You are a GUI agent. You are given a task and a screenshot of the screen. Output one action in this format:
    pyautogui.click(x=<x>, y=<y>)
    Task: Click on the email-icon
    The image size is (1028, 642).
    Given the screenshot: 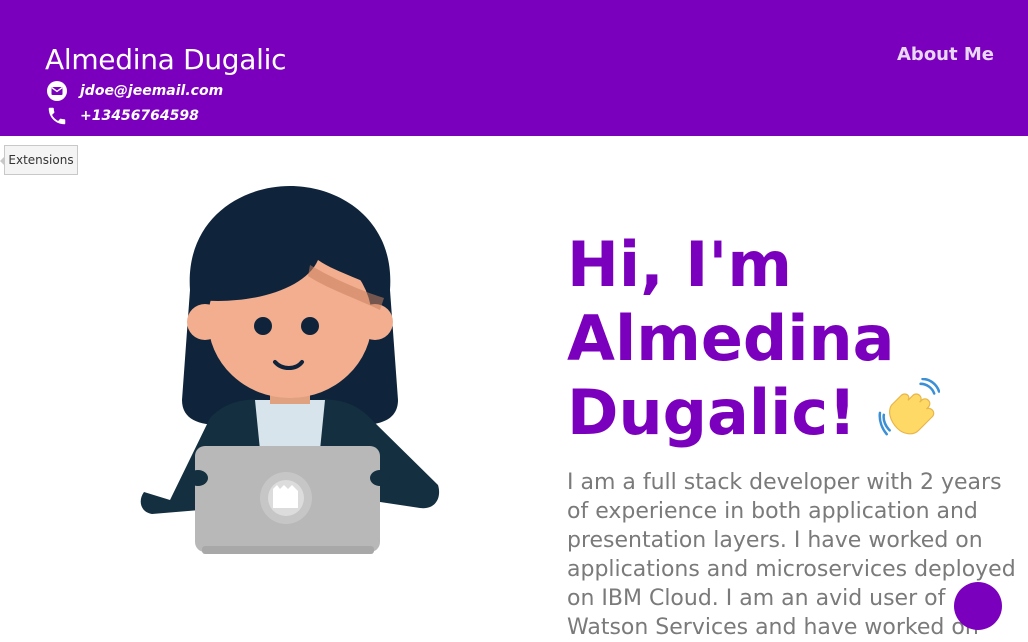 What is the action you would take?
    pyautogui.click(x=57, y=91)
    